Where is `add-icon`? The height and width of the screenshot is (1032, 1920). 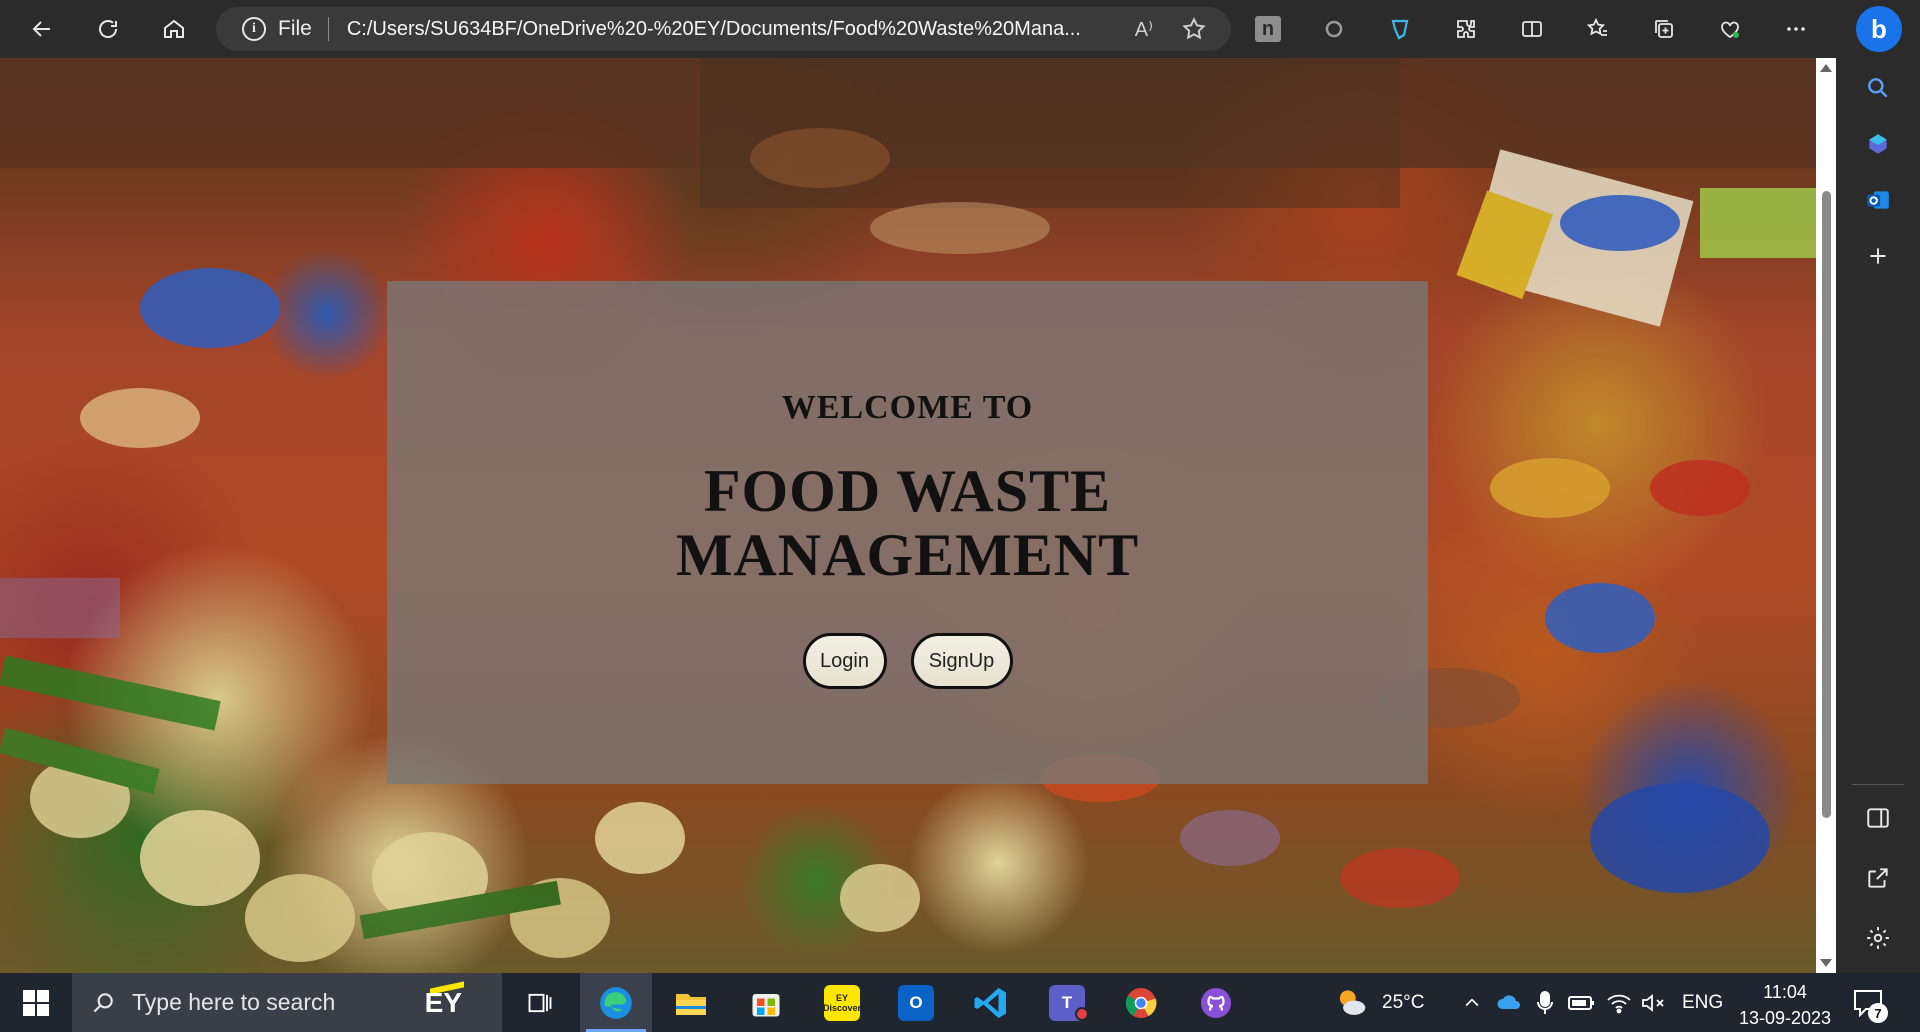
add-icon is located at coordinates (1878, 256).